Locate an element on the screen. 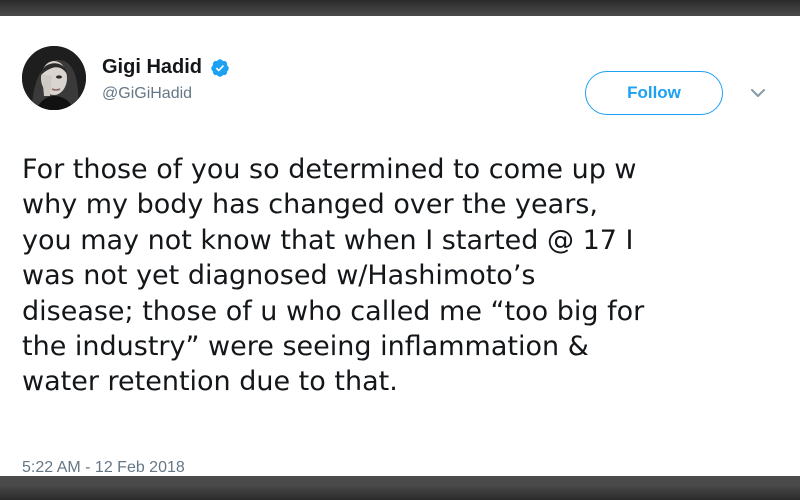 The width and height of the screenshot is (800, 500). author-handle: @GiGiHadid is located at coordinates (166, 94).